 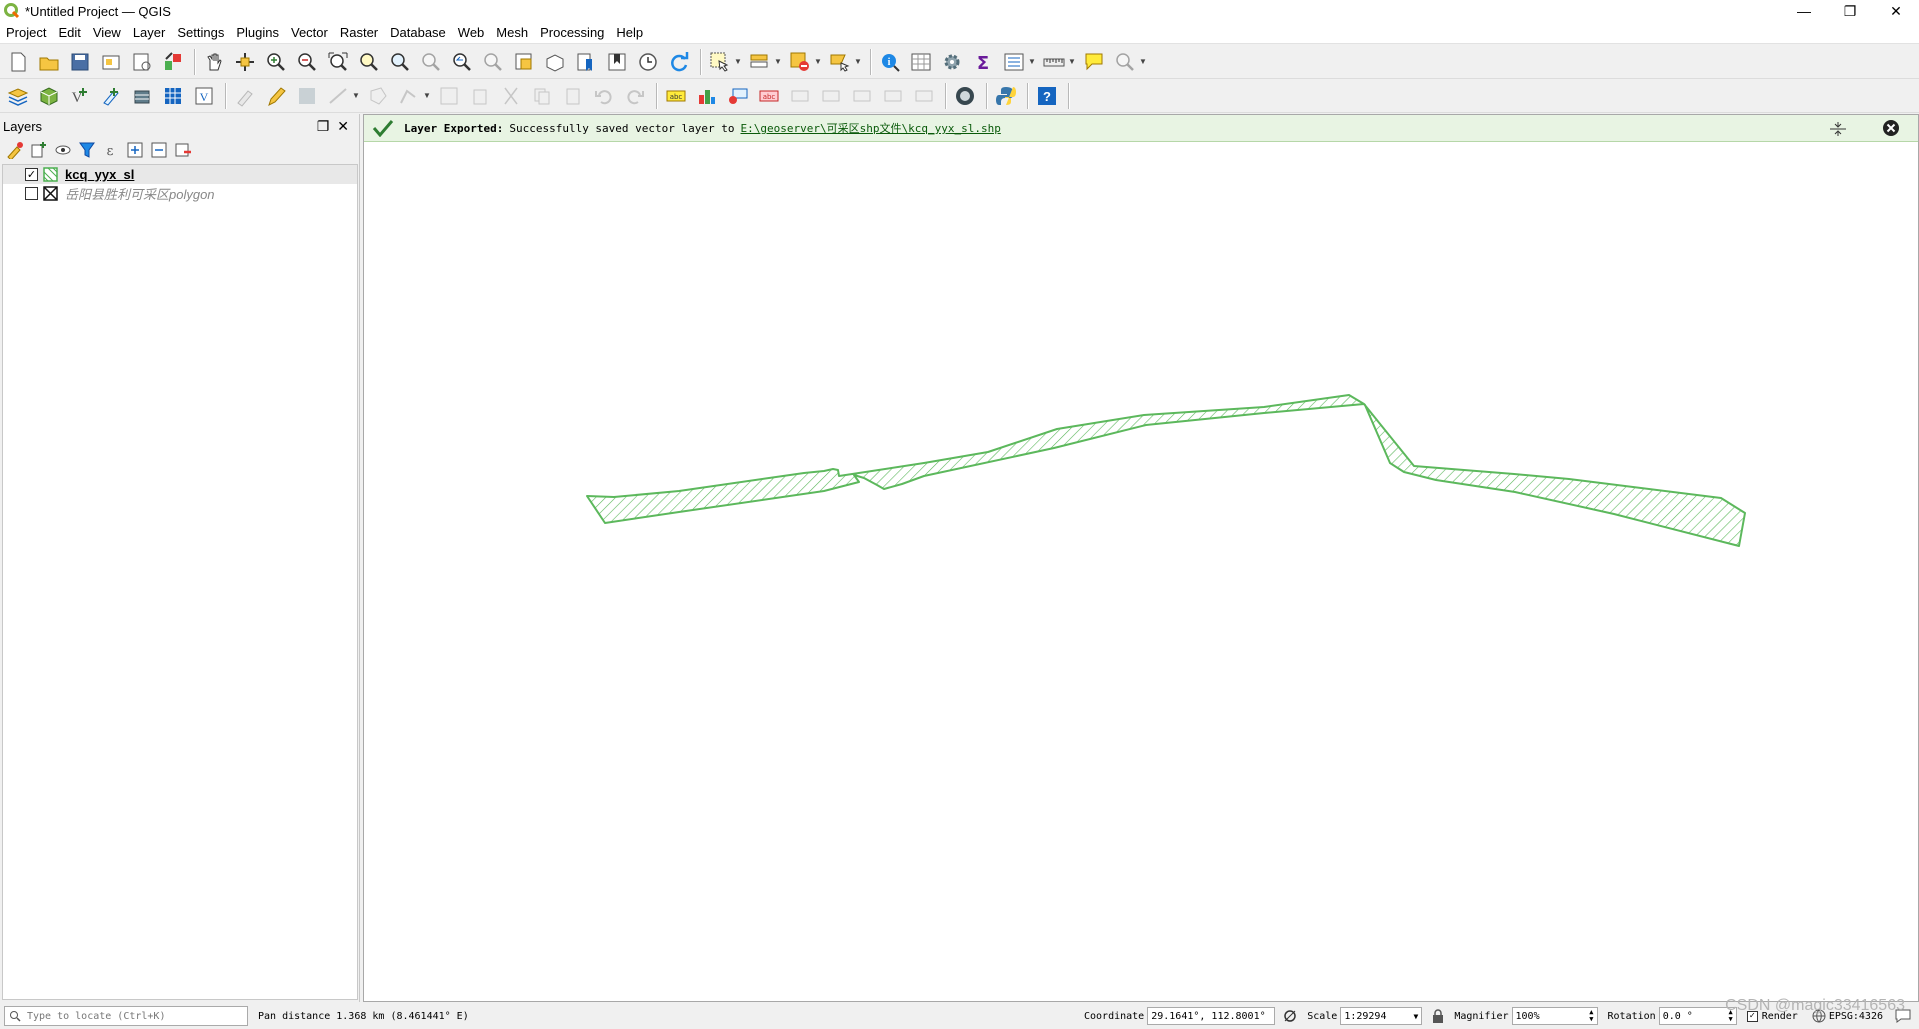 I want to click on select-location-icon, so click(x=840, y=62).